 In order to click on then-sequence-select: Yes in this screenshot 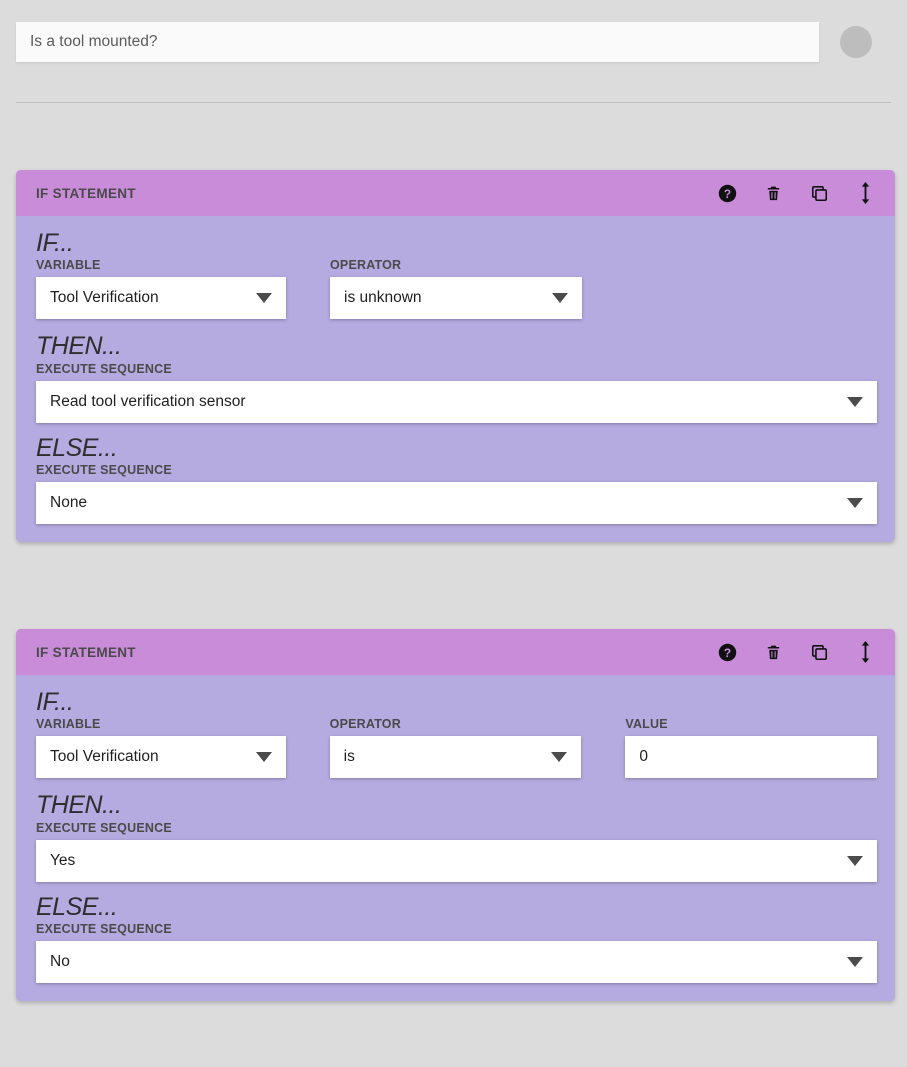, I will do `click(456, 860)`.